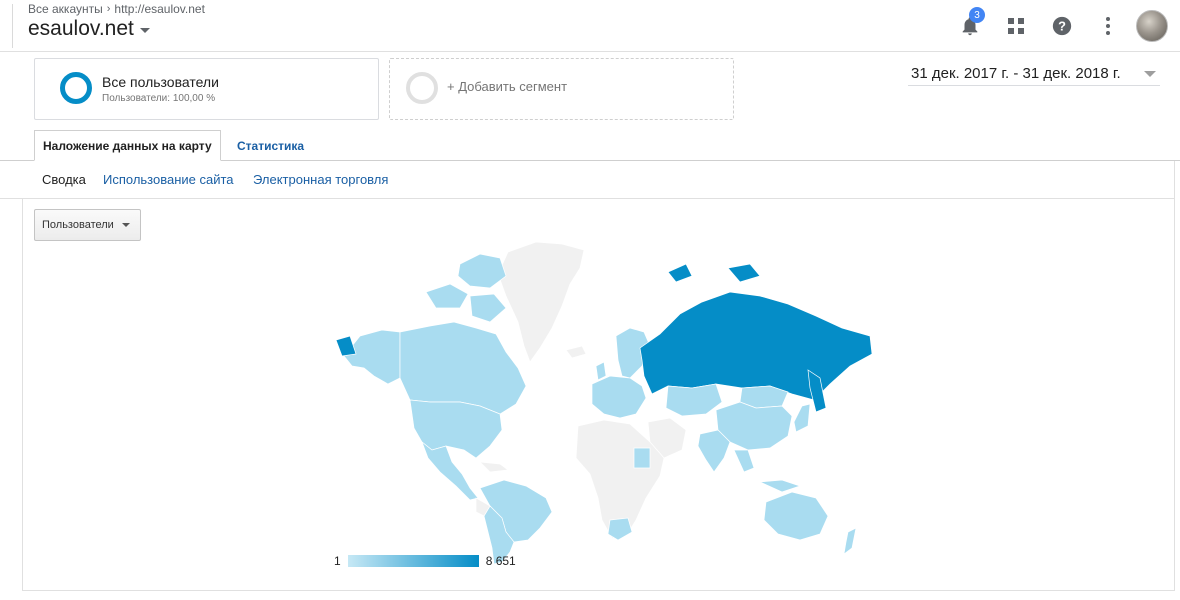  I want to click on add-segment-button: + Добавить сегмент, so click(561, 89).